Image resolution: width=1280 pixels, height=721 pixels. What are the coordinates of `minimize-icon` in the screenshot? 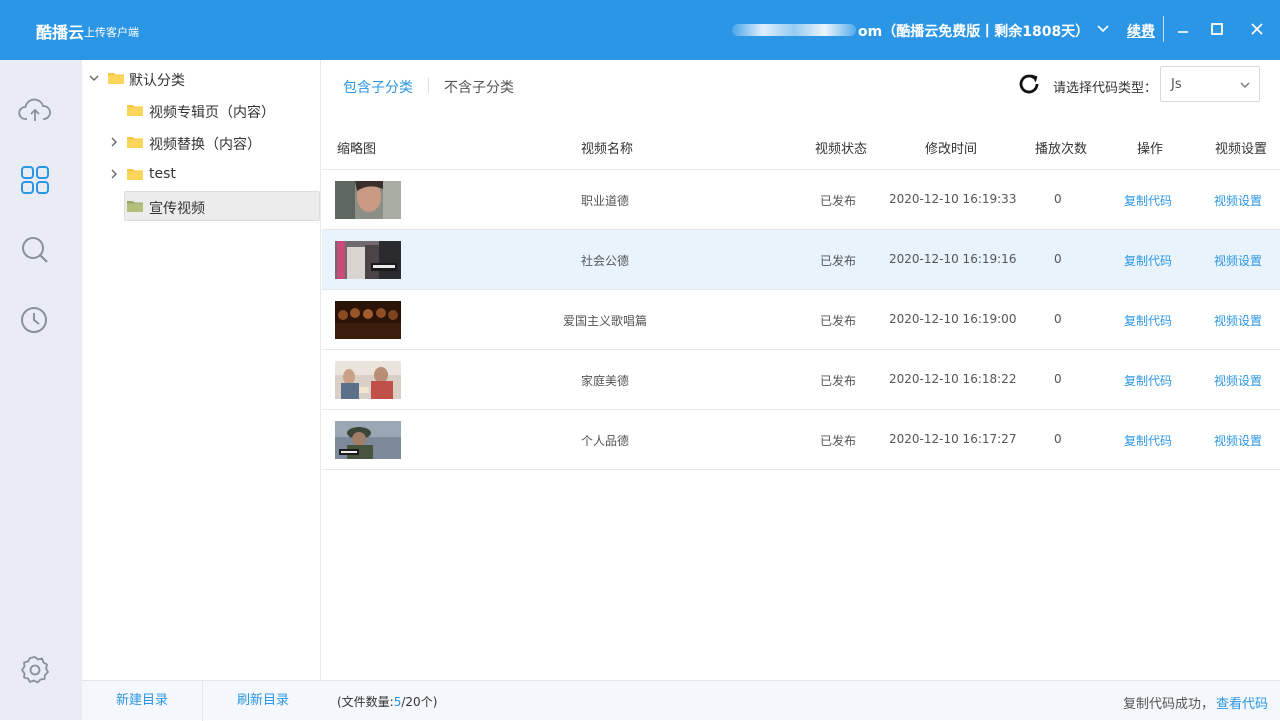 It's located at (1183, 29).